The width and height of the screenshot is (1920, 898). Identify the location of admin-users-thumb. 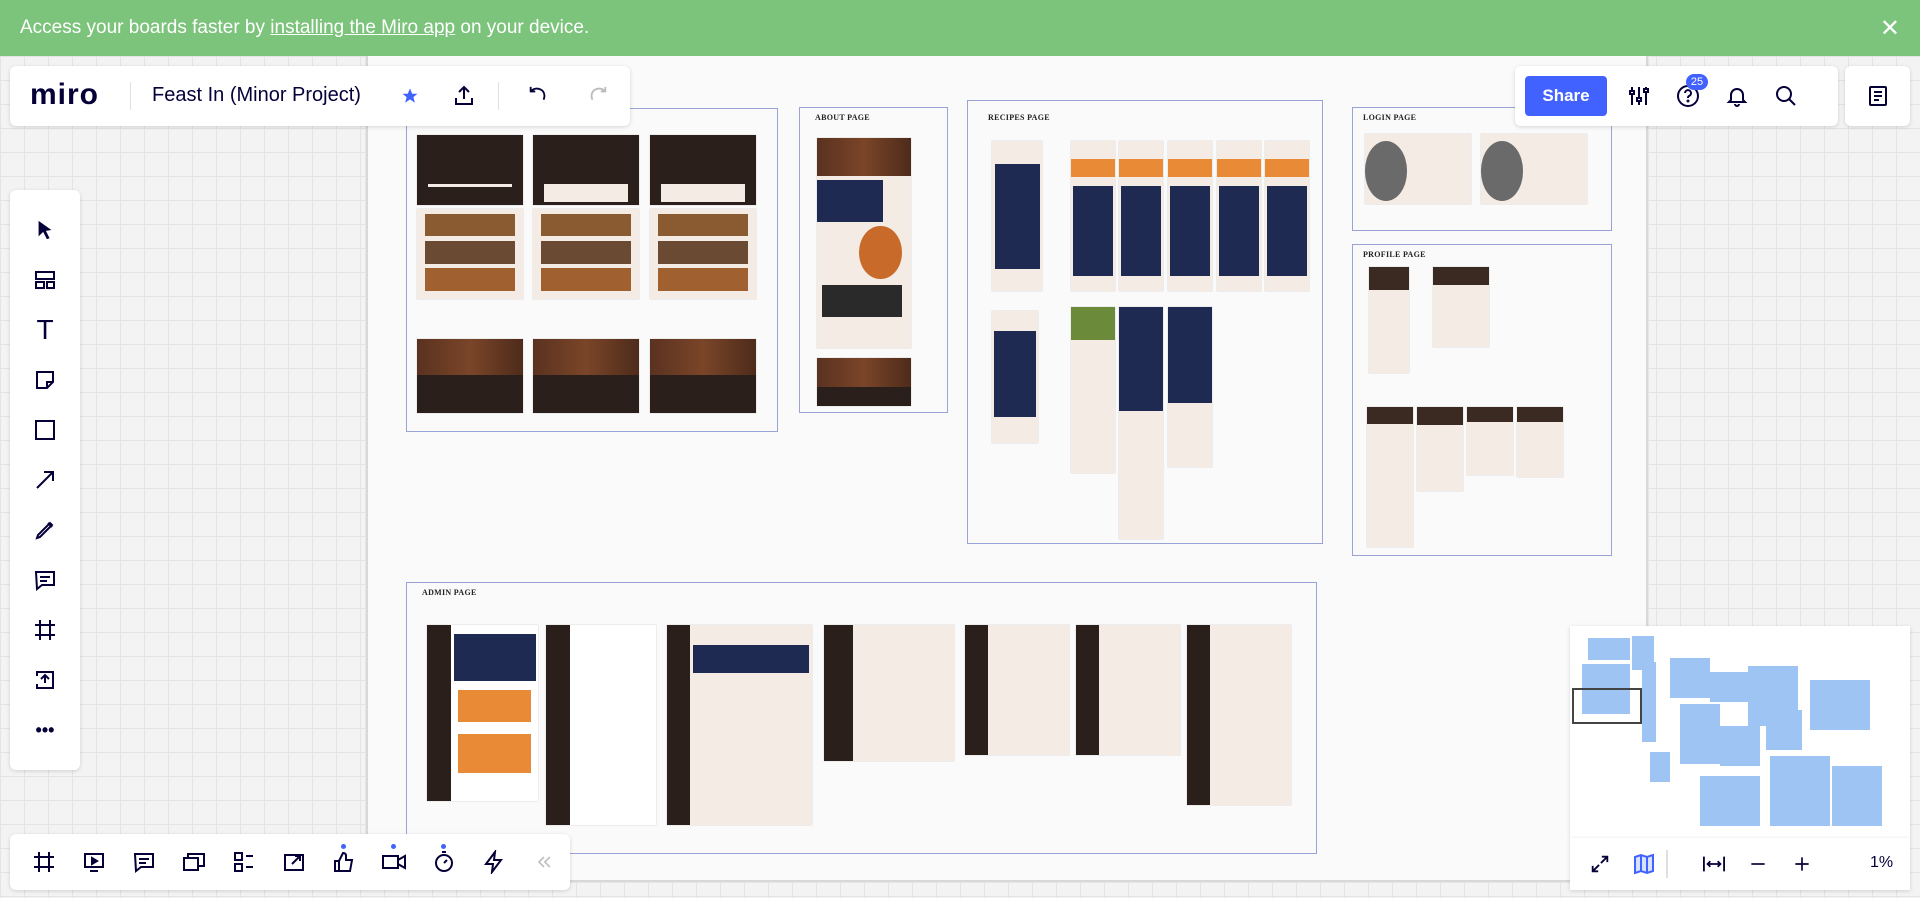
(889, 693).